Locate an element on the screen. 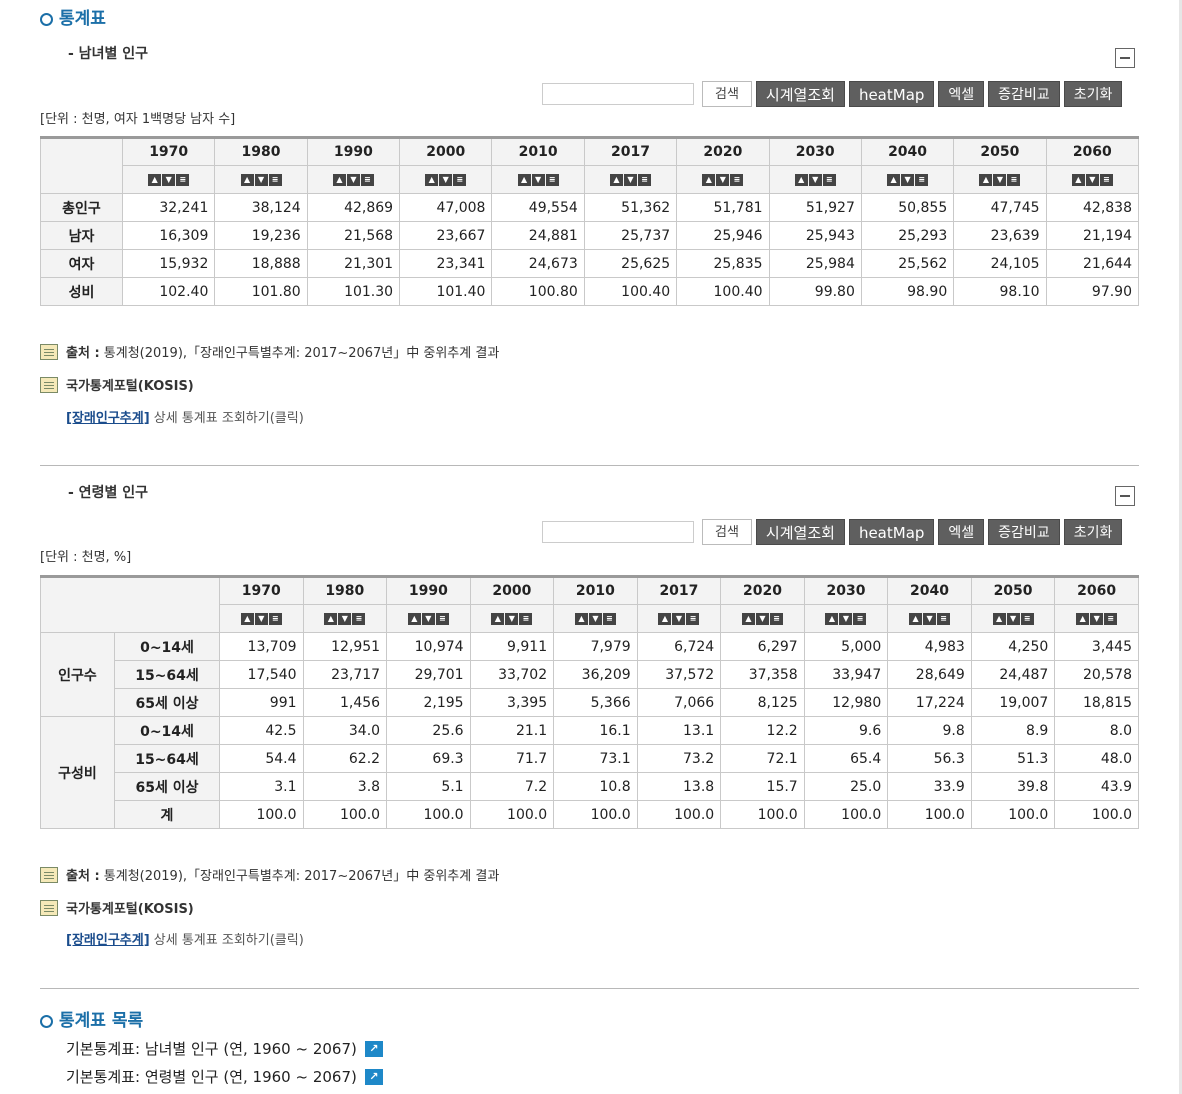 The height and width of the screenshot is (1094, 1182). year-header: 1970 is located at coordinates (168, 151).